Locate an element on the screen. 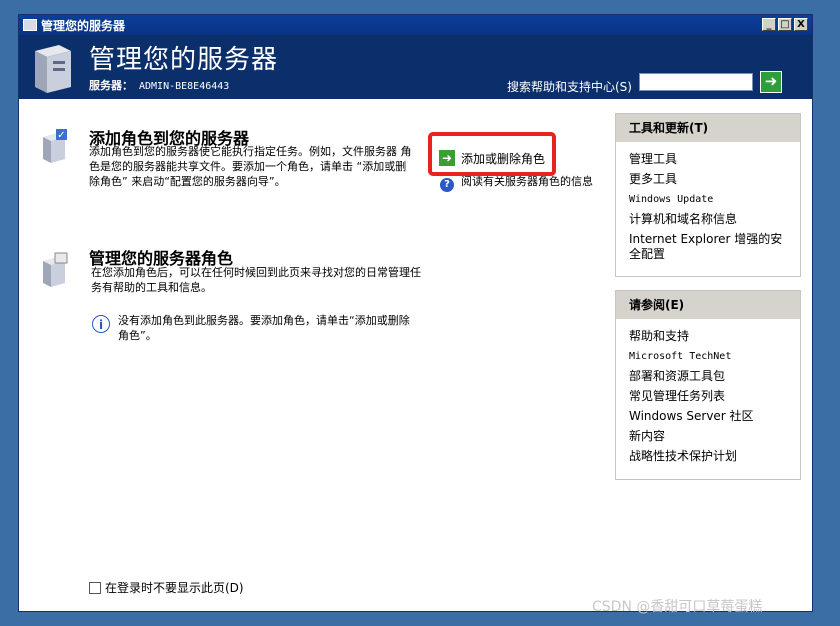 Image resolution: width=840 pixels, height=626 pixels. tools-item-windows-update: Windows Update is located at coordinates (708, 199).